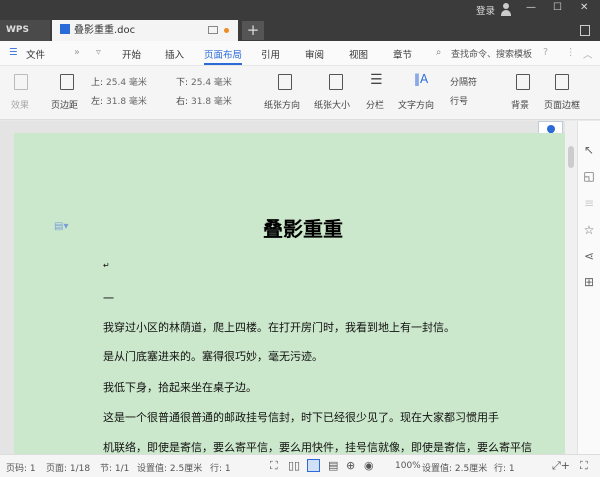 The width and height of the screenshot is (600, 477). Describe the element at coordinates (336, 82) in the screenshot. I see `paper-size-icon` at that location.